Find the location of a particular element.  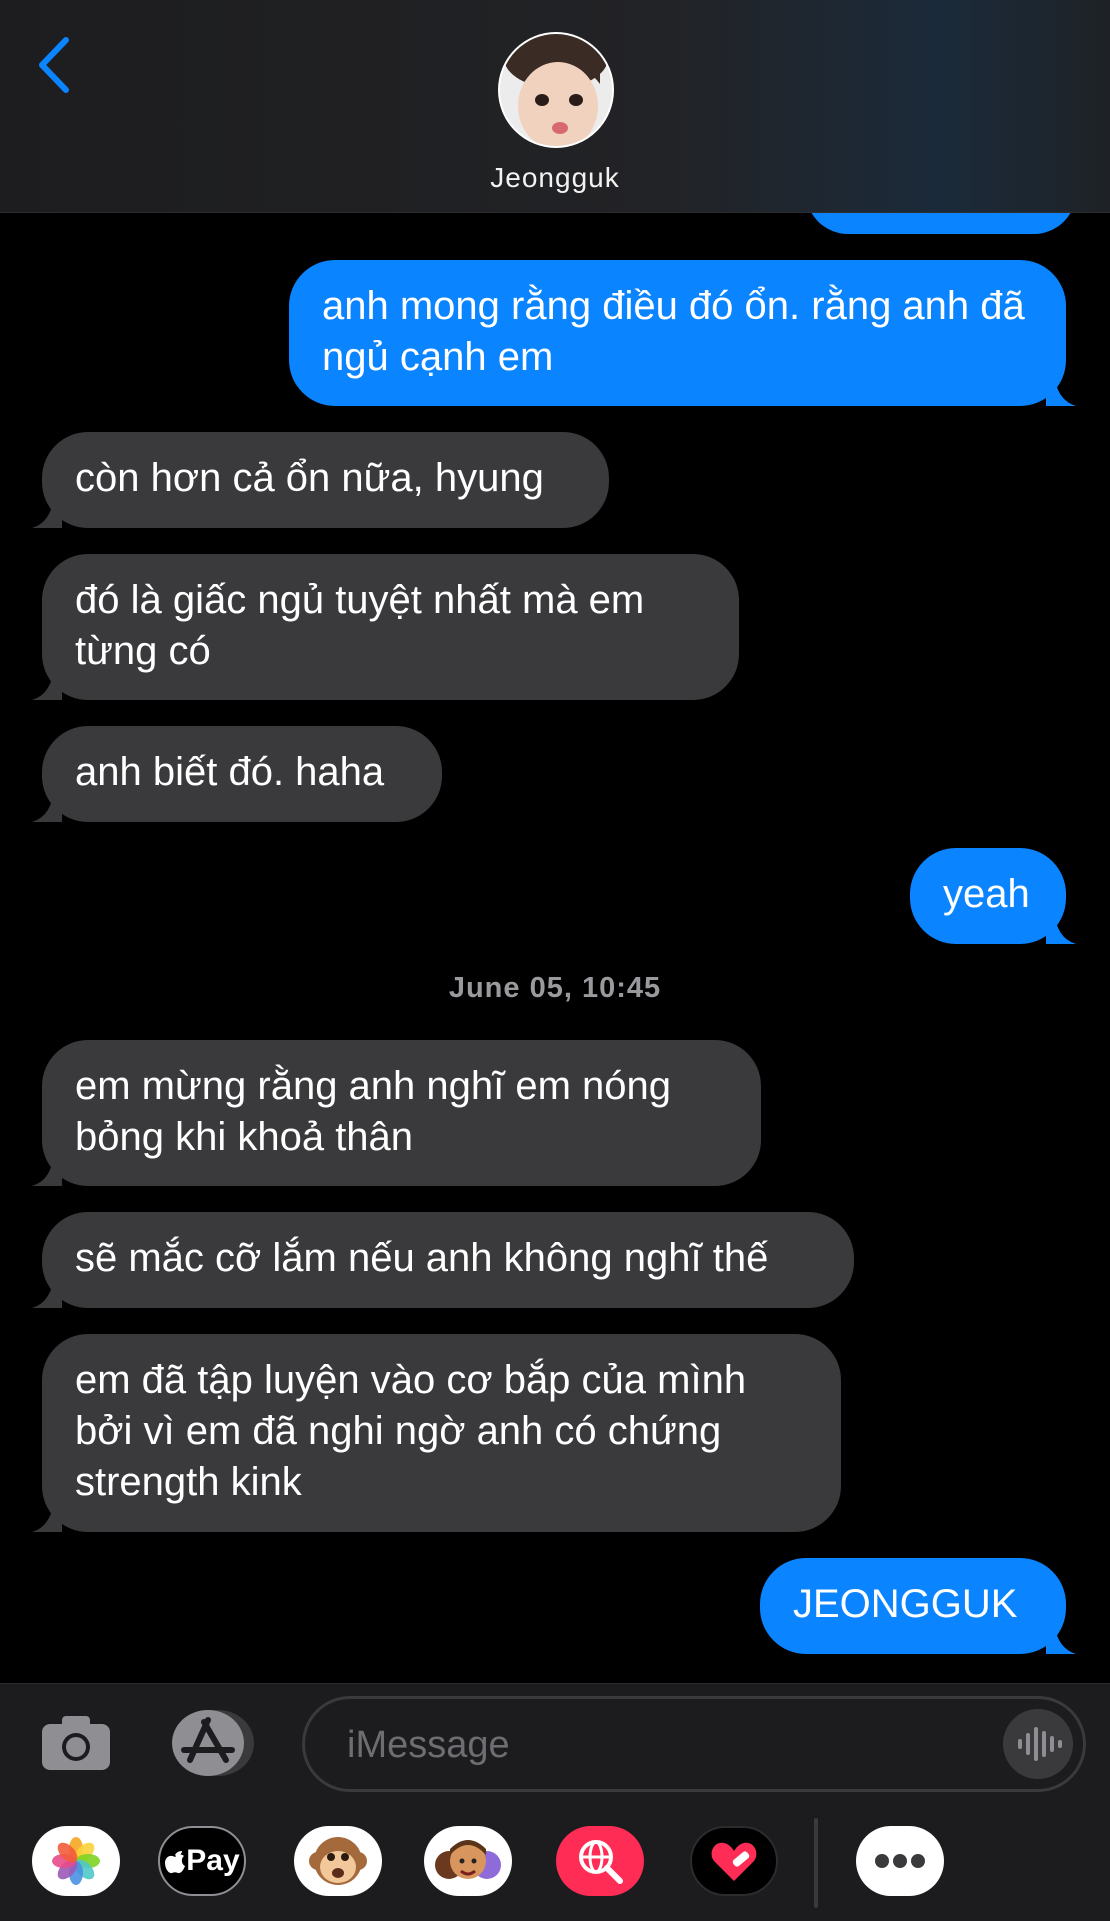

message-bubble-outgoing: JEONGGUK is located at coordinates (918, 1606).